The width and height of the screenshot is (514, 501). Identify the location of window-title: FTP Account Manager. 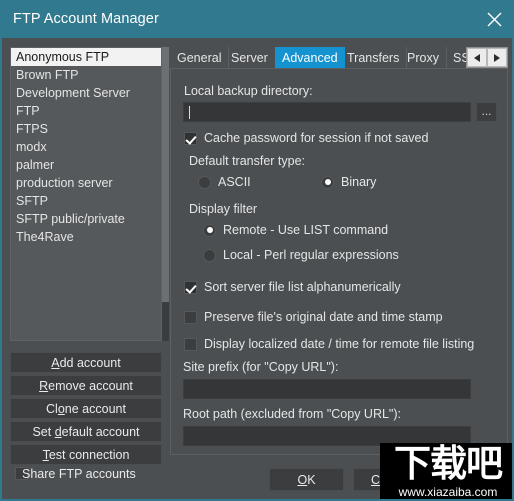
(86, 19).